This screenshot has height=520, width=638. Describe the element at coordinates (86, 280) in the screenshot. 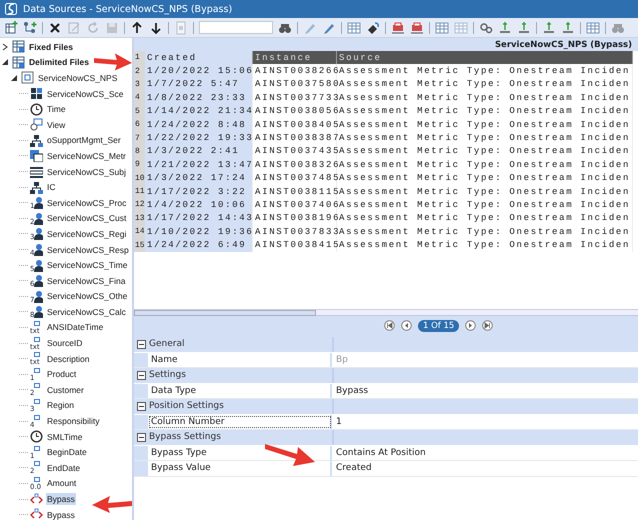

I see `tree-item: ServiceNowCS_Fina` at that location.